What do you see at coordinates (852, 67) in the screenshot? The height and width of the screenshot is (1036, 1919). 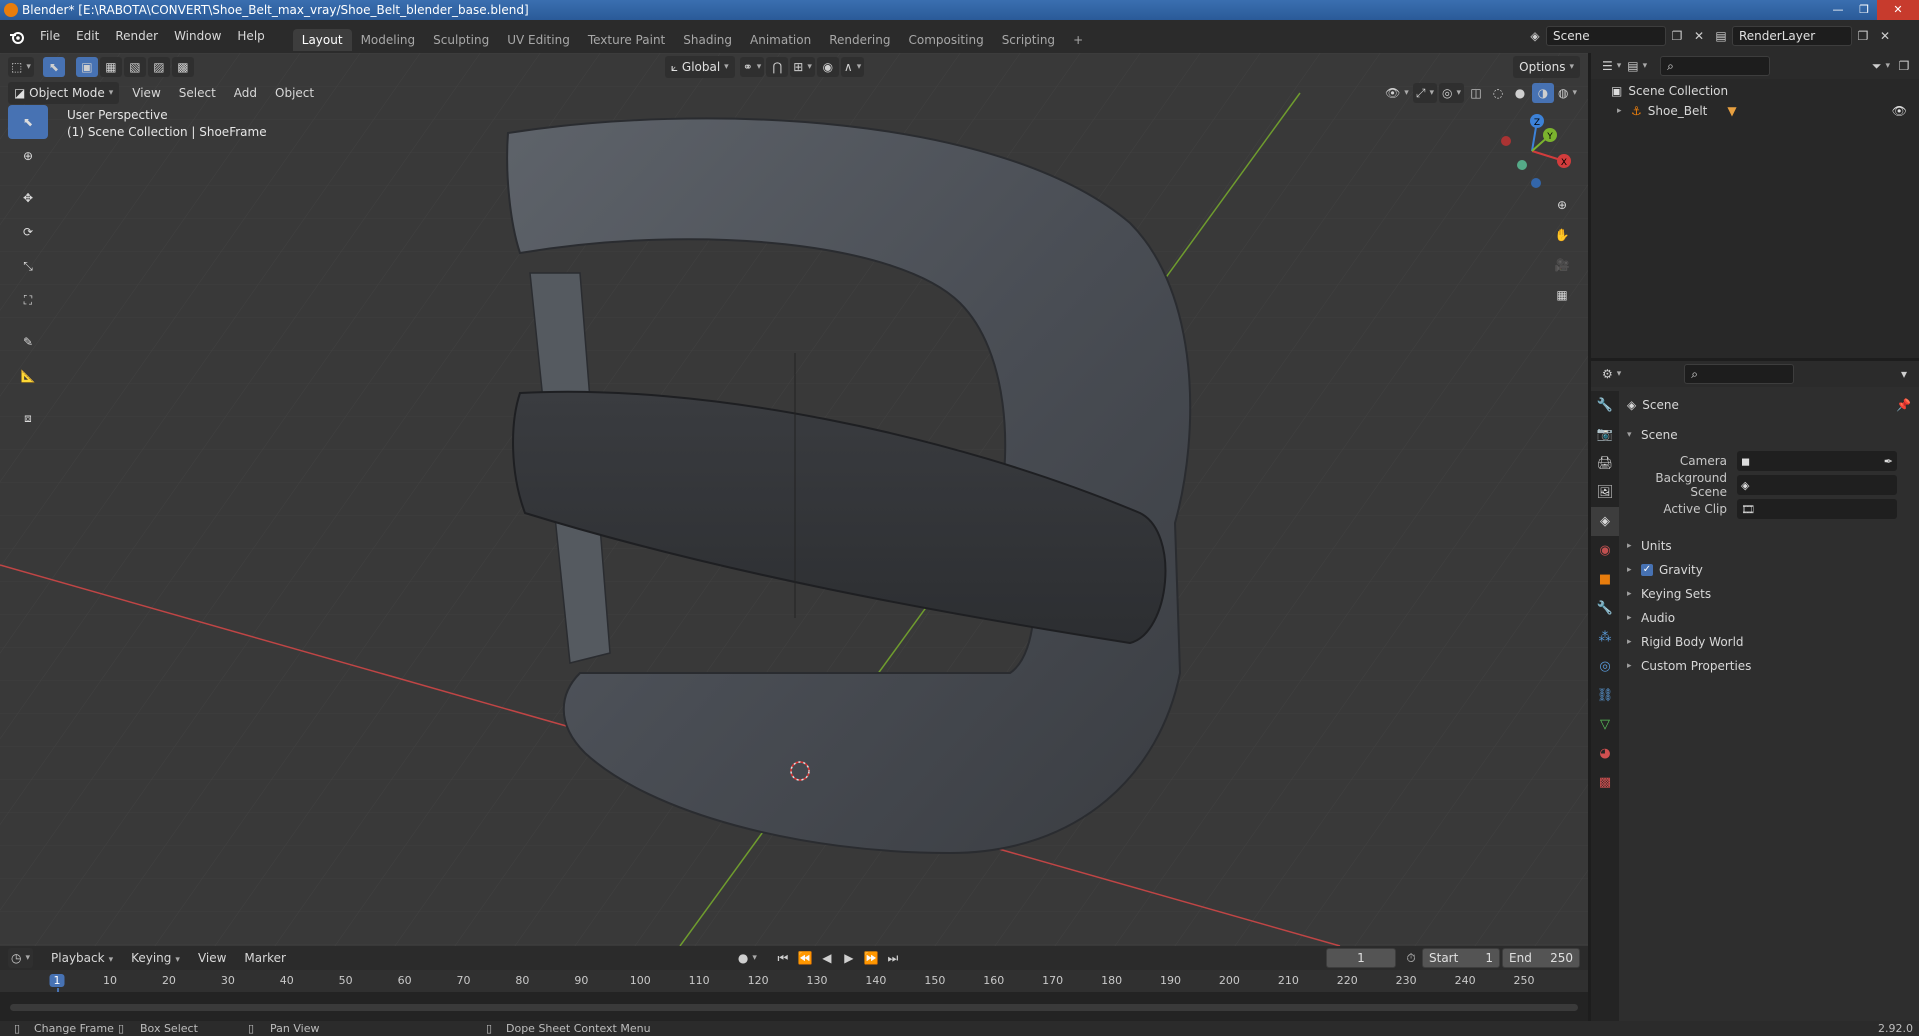 I see `falloff-icon: ∧ ▾` at bounding box center [852, 67].